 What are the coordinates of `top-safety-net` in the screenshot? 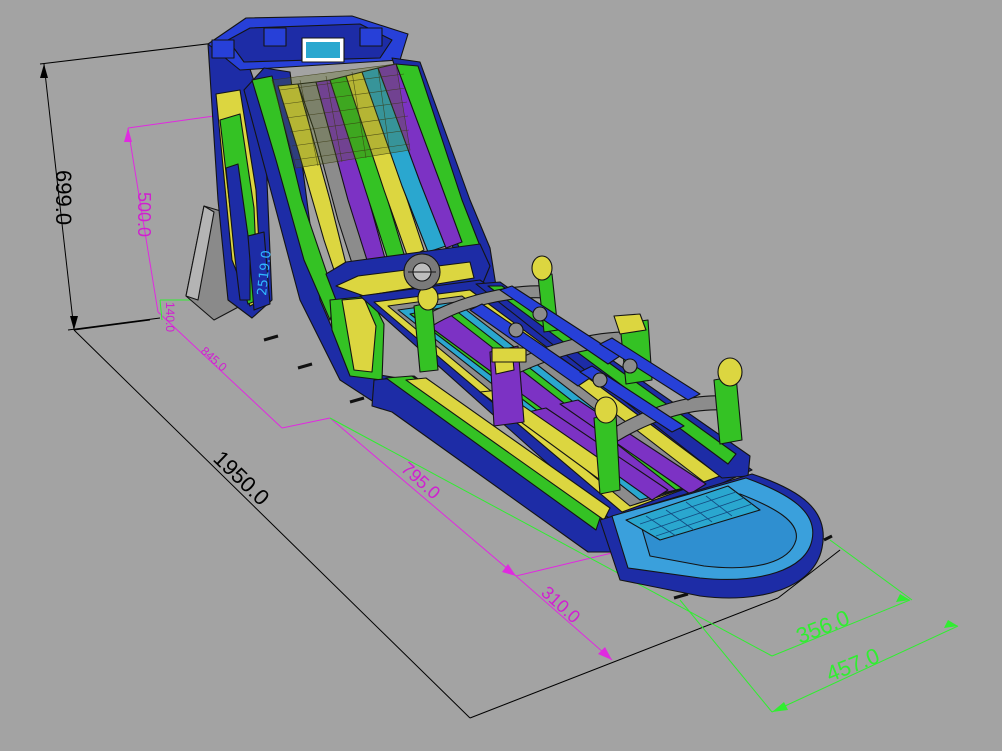 It's located at (341, 116).